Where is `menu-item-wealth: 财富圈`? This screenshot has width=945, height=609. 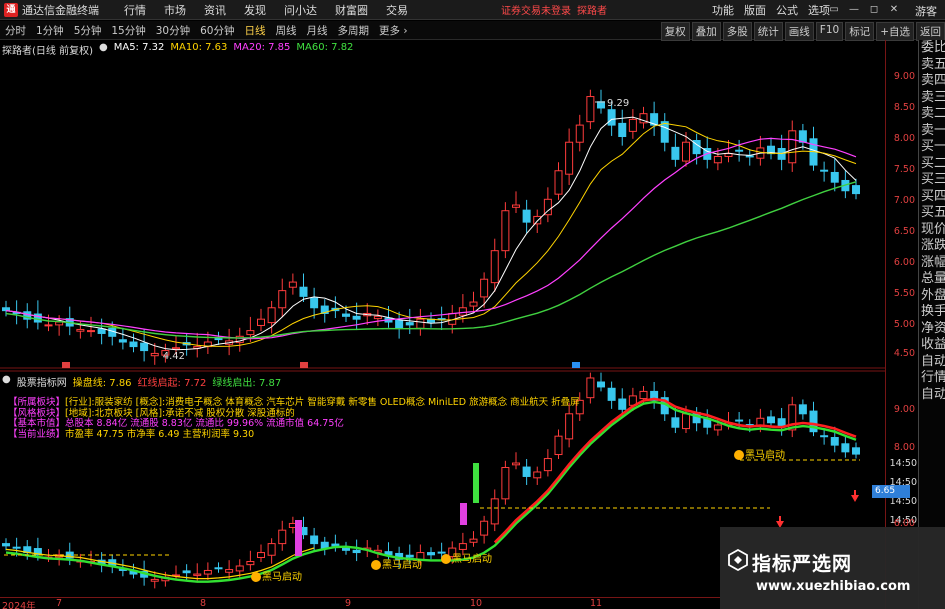
menu-item-wealth: 财富圈 is located at coordinates (351, 10).